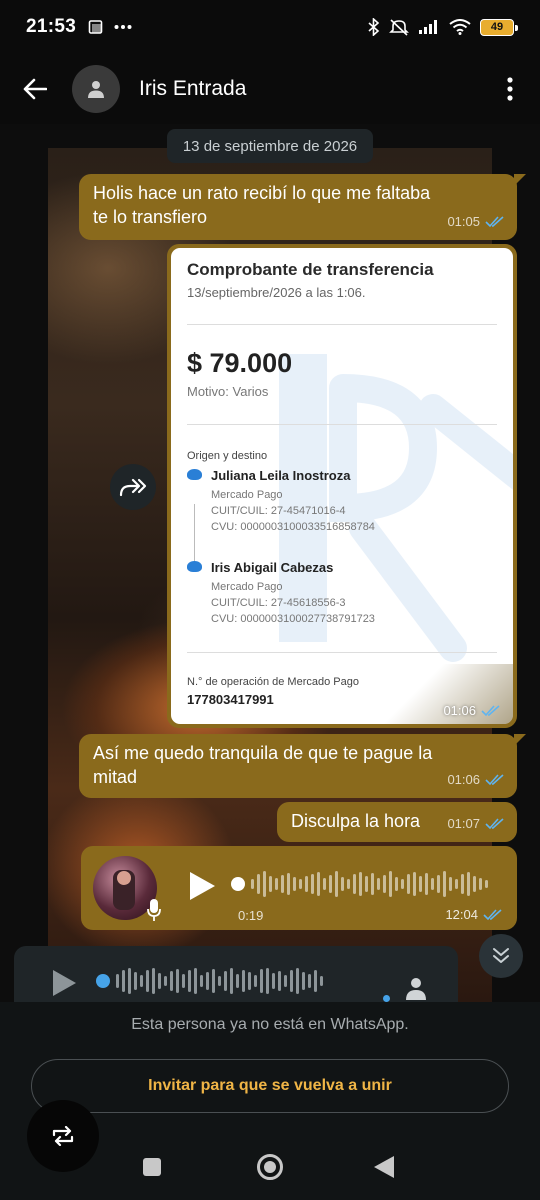 The image size is (540, 1200). I want to click on message-text: Disculpa la hora, so click(356, 821).